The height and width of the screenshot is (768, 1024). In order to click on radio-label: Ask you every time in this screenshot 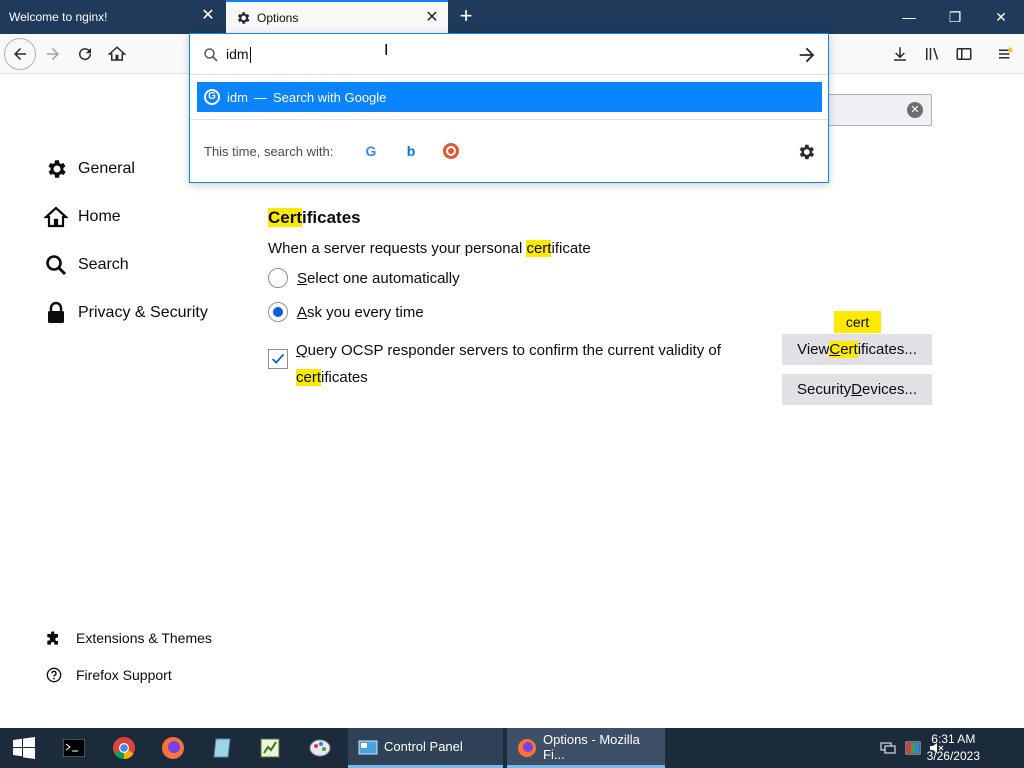, I will do `click(360, 312)`.